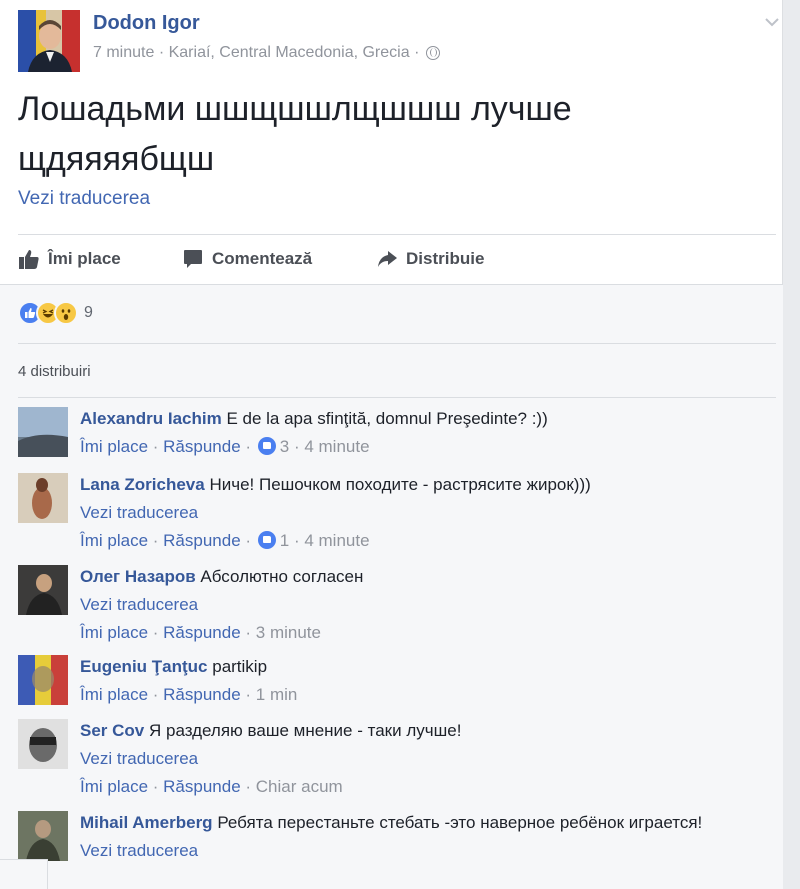 Image resolution: width=800 pixels, height=889 pixels. Describe the element at coordinates (29, 259) in the screenshot. I see `thumbs-up-icon` at that location.